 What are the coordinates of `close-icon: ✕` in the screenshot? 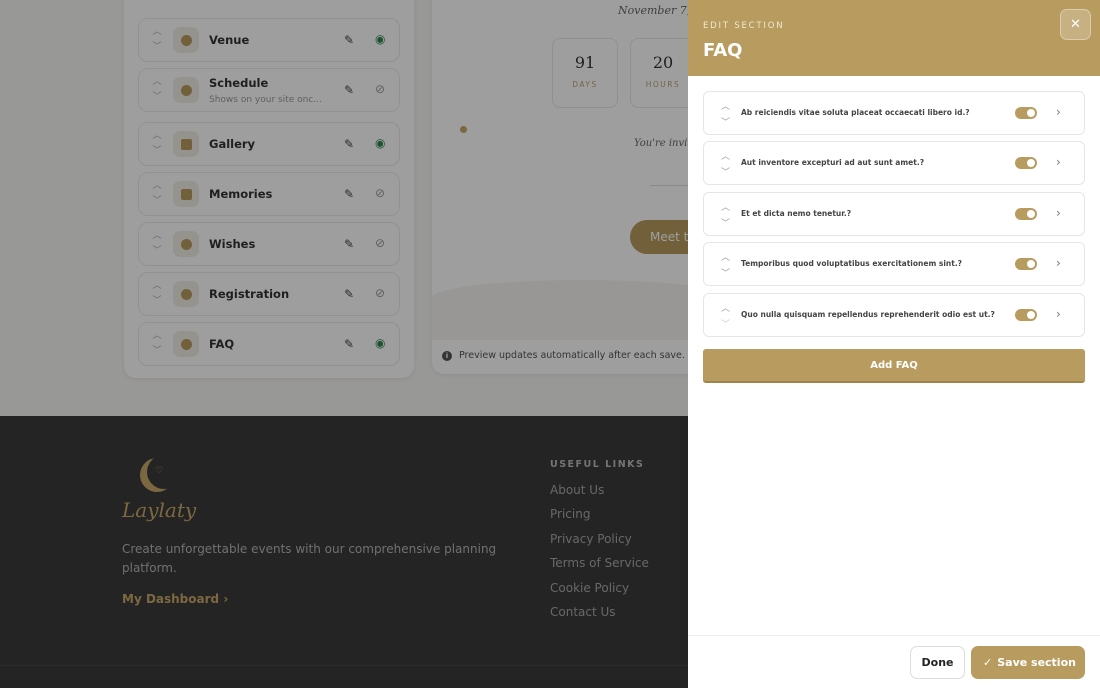 It's located at (1075, 24).